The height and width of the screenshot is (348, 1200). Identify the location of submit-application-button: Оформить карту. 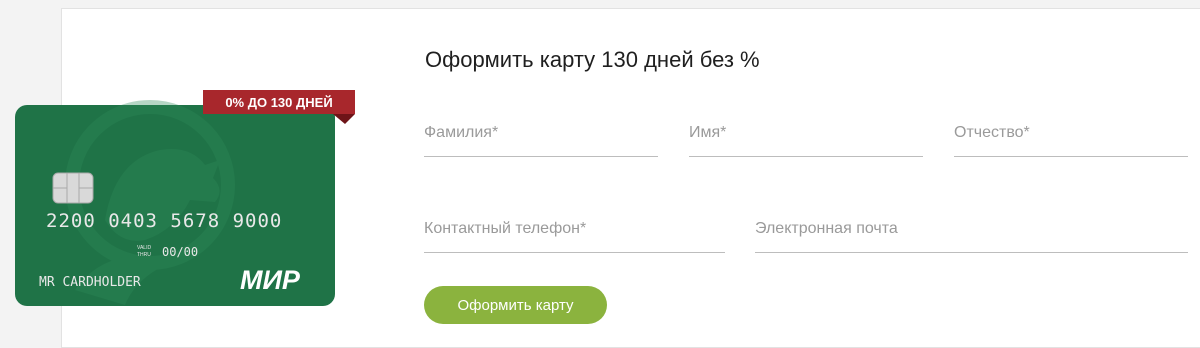
(515, 305).